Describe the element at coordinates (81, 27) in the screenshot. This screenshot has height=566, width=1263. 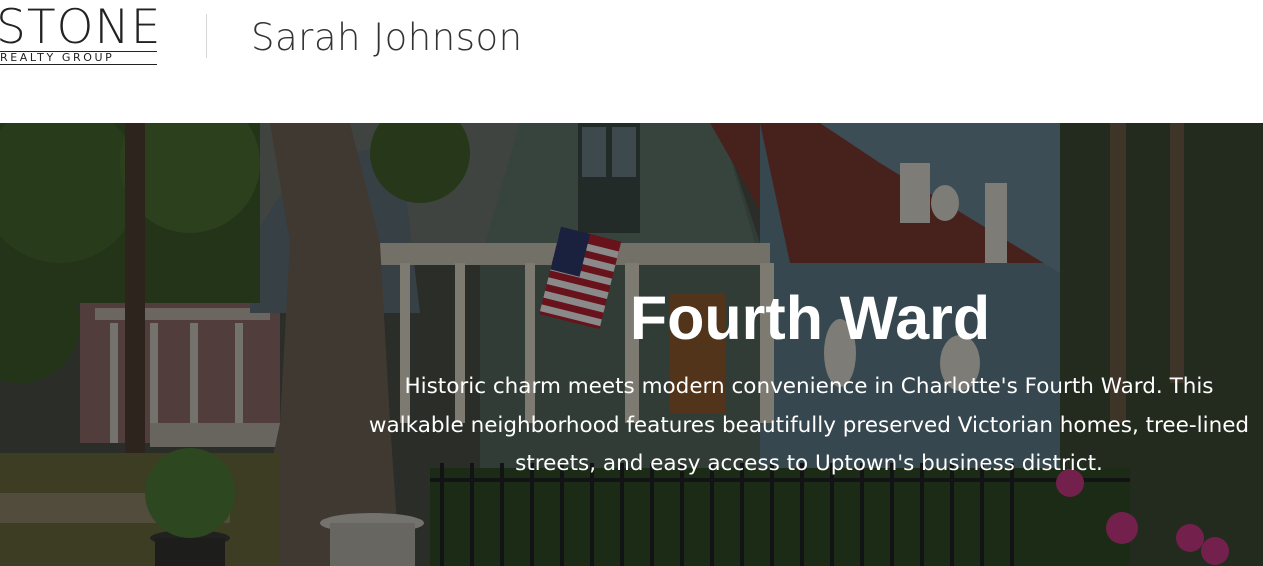
I see `logo-wordmark: STONE` at that location.